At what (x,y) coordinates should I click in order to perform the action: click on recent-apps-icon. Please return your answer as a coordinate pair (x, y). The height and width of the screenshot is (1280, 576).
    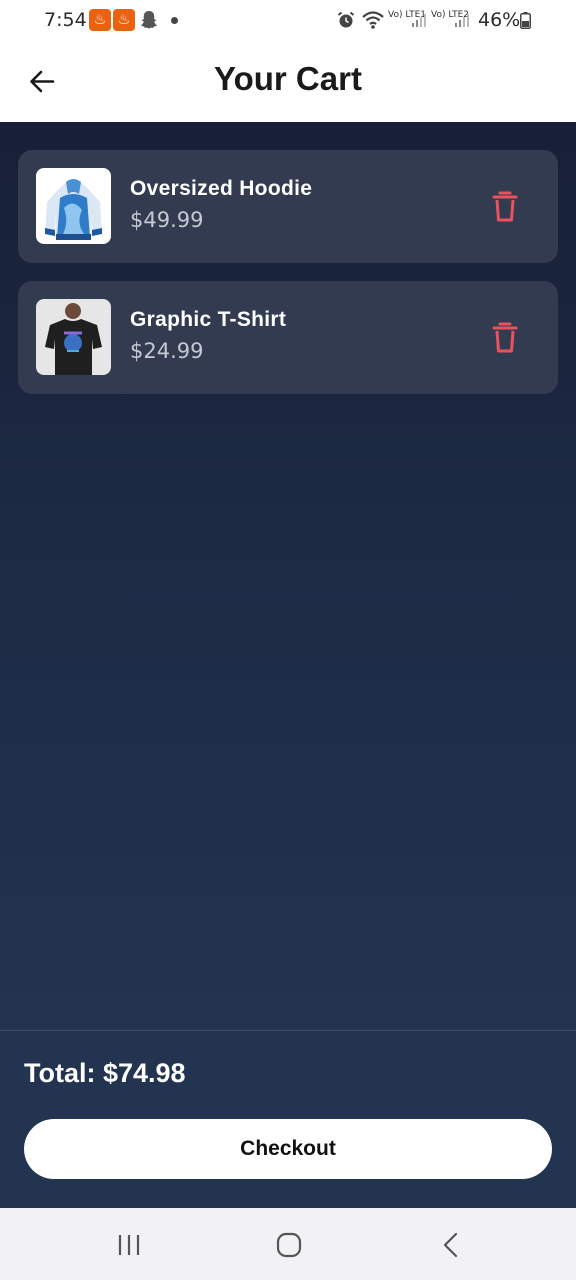
    Looking at the image, I should click on (129, 1245).